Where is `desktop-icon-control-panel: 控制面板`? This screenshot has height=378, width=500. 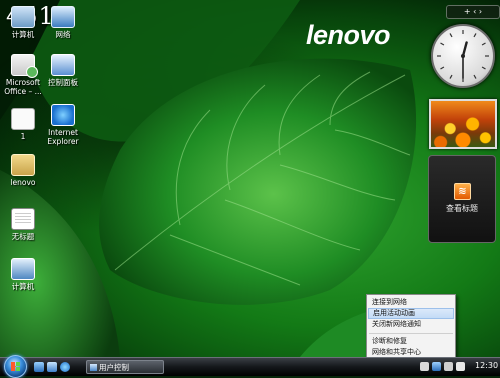 desktop-icon-control-panel: 控制面板 is located at coordinates (63, 70).